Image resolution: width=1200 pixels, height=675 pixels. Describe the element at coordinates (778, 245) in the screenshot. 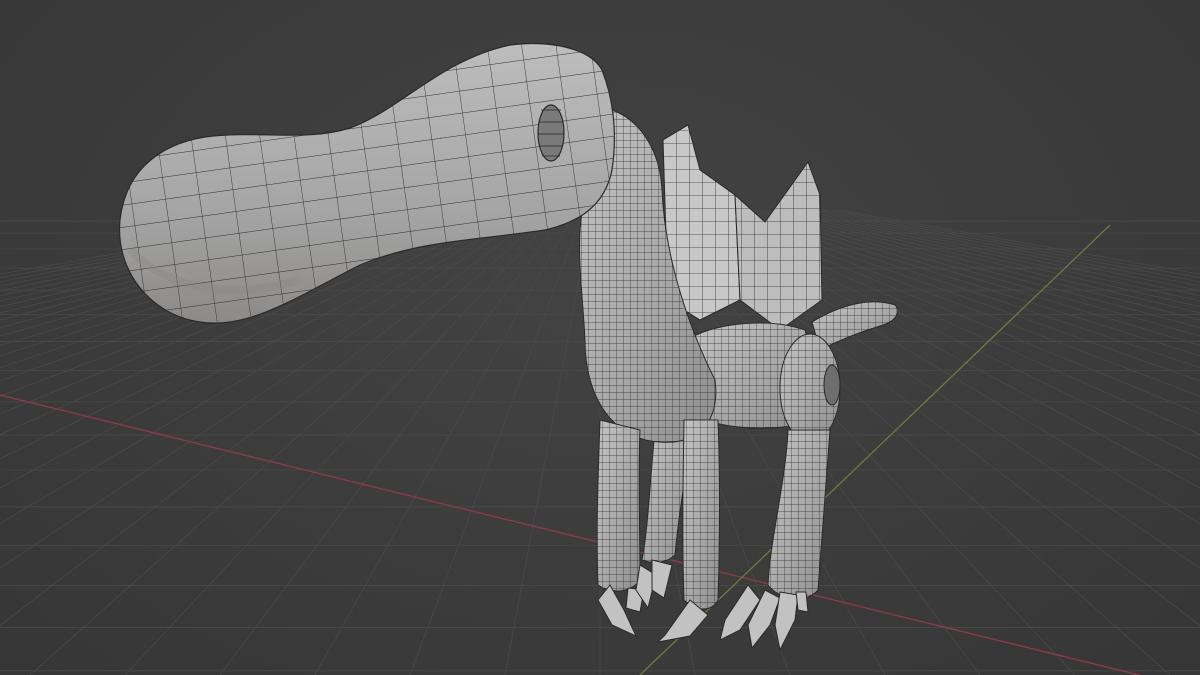

I see `wing-right` at that location.